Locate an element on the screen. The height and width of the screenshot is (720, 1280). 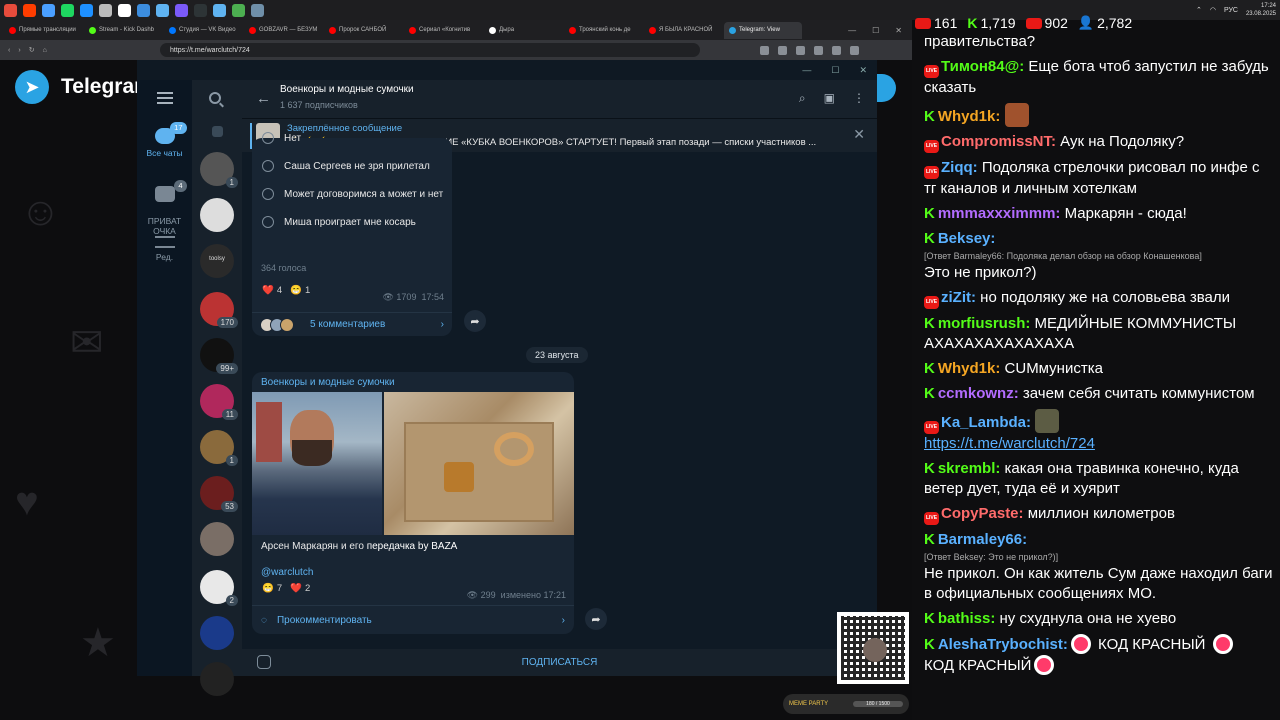
comment-button: ◌ Прокомментировать › is located at coordinates (413, 619).